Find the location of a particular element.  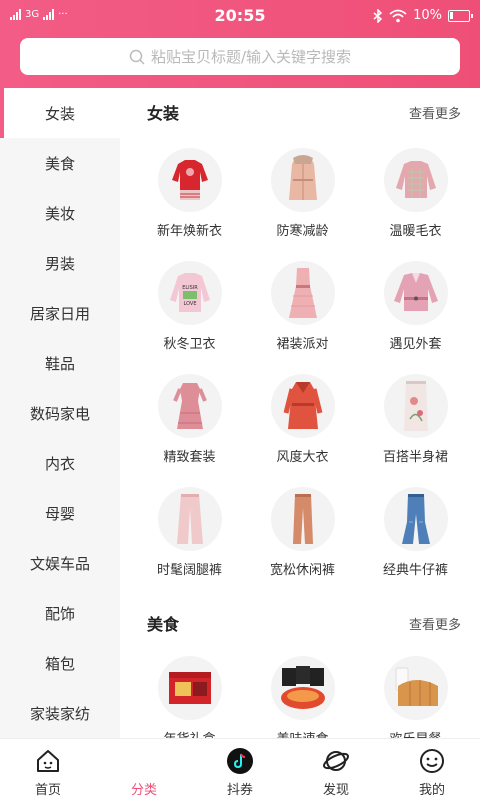

category-cell: 风度大衣 is located at coordinates (302, 419).